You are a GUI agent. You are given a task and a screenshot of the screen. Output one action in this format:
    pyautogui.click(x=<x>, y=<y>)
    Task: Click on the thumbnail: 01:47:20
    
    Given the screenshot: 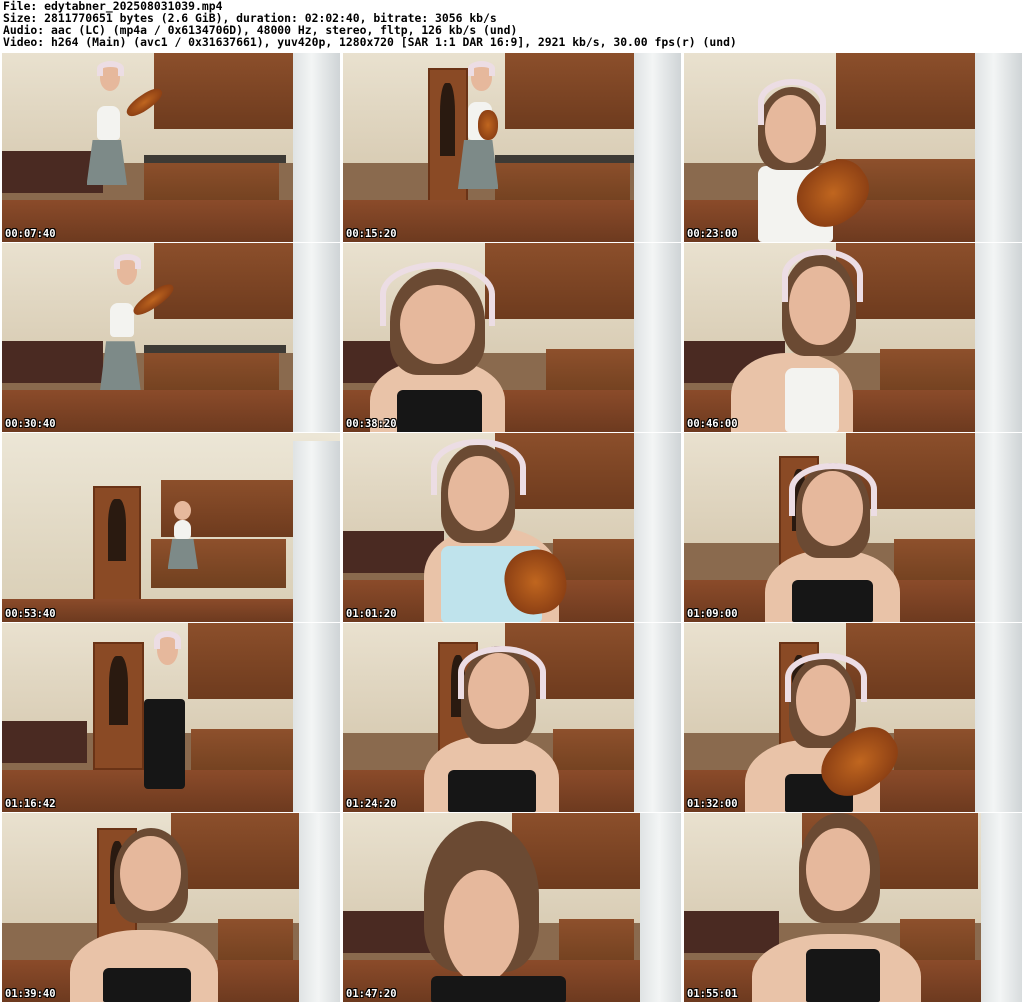 What is the action you would take?
    pyautogui.click(x=512, y=907)
    